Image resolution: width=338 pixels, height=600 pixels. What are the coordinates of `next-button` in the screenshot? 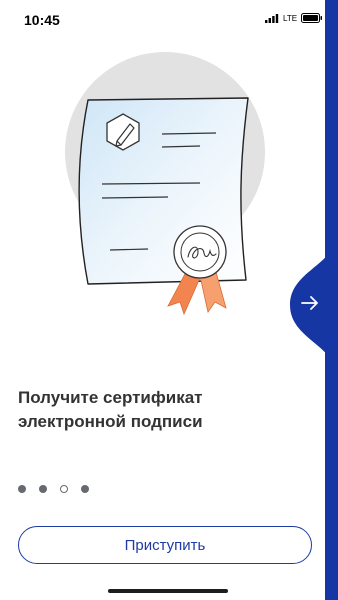 It's located at (310, 303).